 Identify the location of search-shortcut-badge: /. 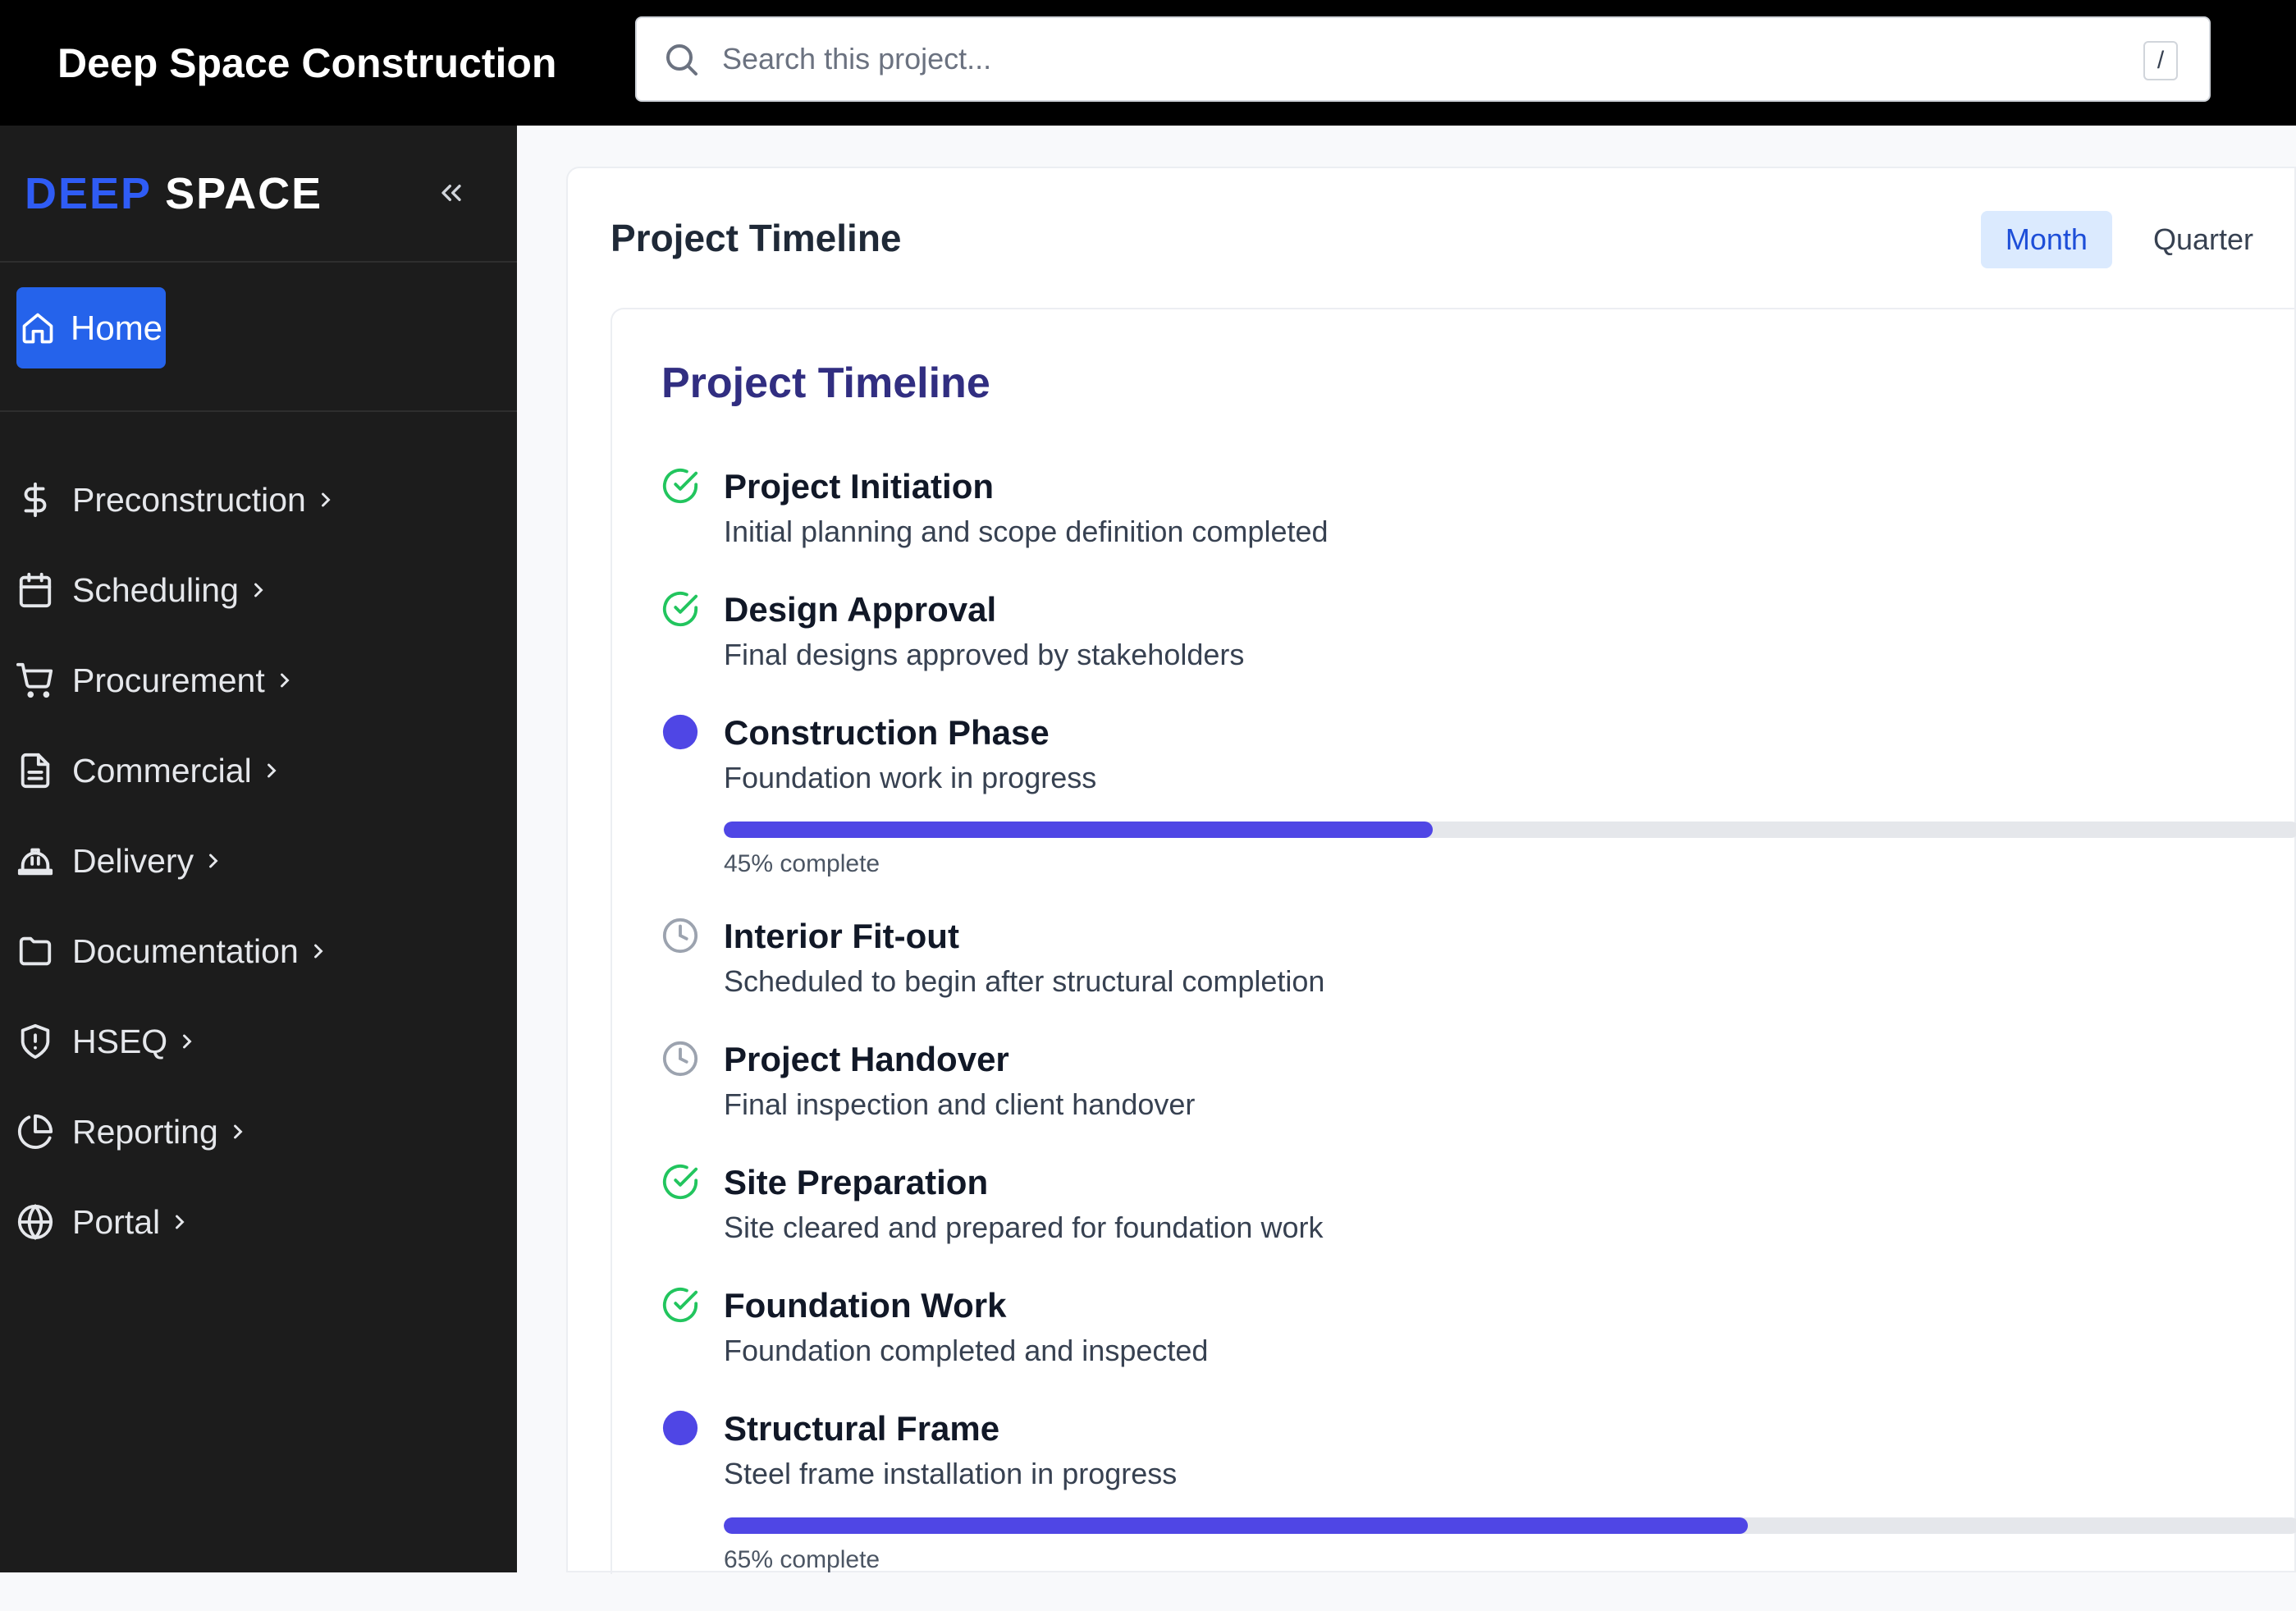
(2160, 60).